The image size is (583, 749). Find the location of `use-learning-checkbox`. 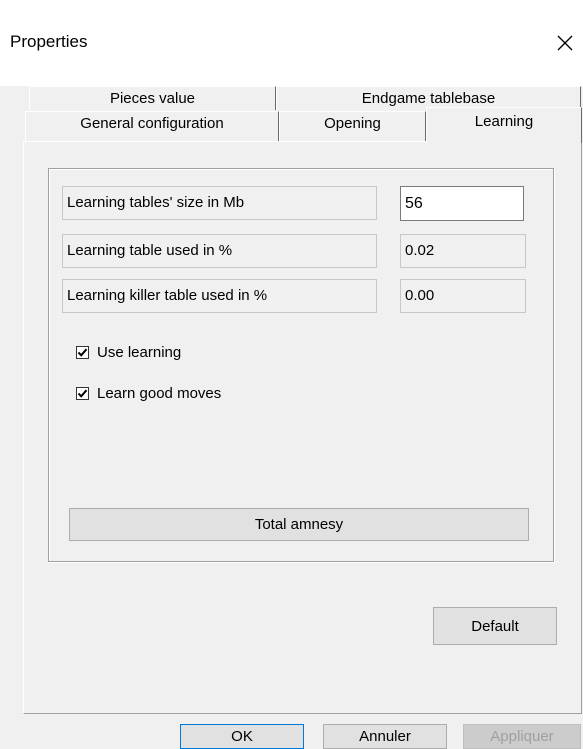

use-learning-checkbox is located at coordinates (82, 352).